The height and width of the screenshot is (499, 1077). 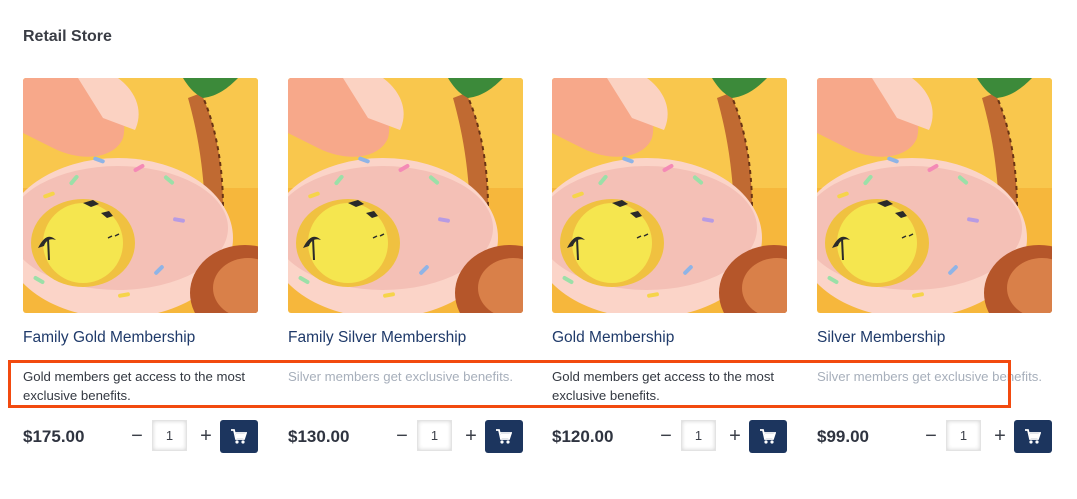 What do you see at coordinates (109, 338) in the screenshot?
I see `product-name: Family Gold Membership` at bounding box center [109, 338].